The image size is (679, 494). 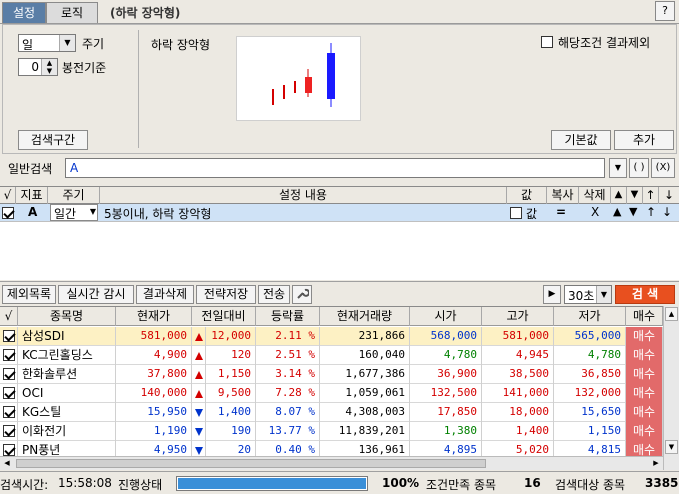 What do you see at coordinates (339, 213) in the screenshot?
I see `condition-row: A 일간 ▼ 5봉이내, 하락 장악형 값 = X ▲ ▼ ↑ ↓` at bounding box center [339, 213].